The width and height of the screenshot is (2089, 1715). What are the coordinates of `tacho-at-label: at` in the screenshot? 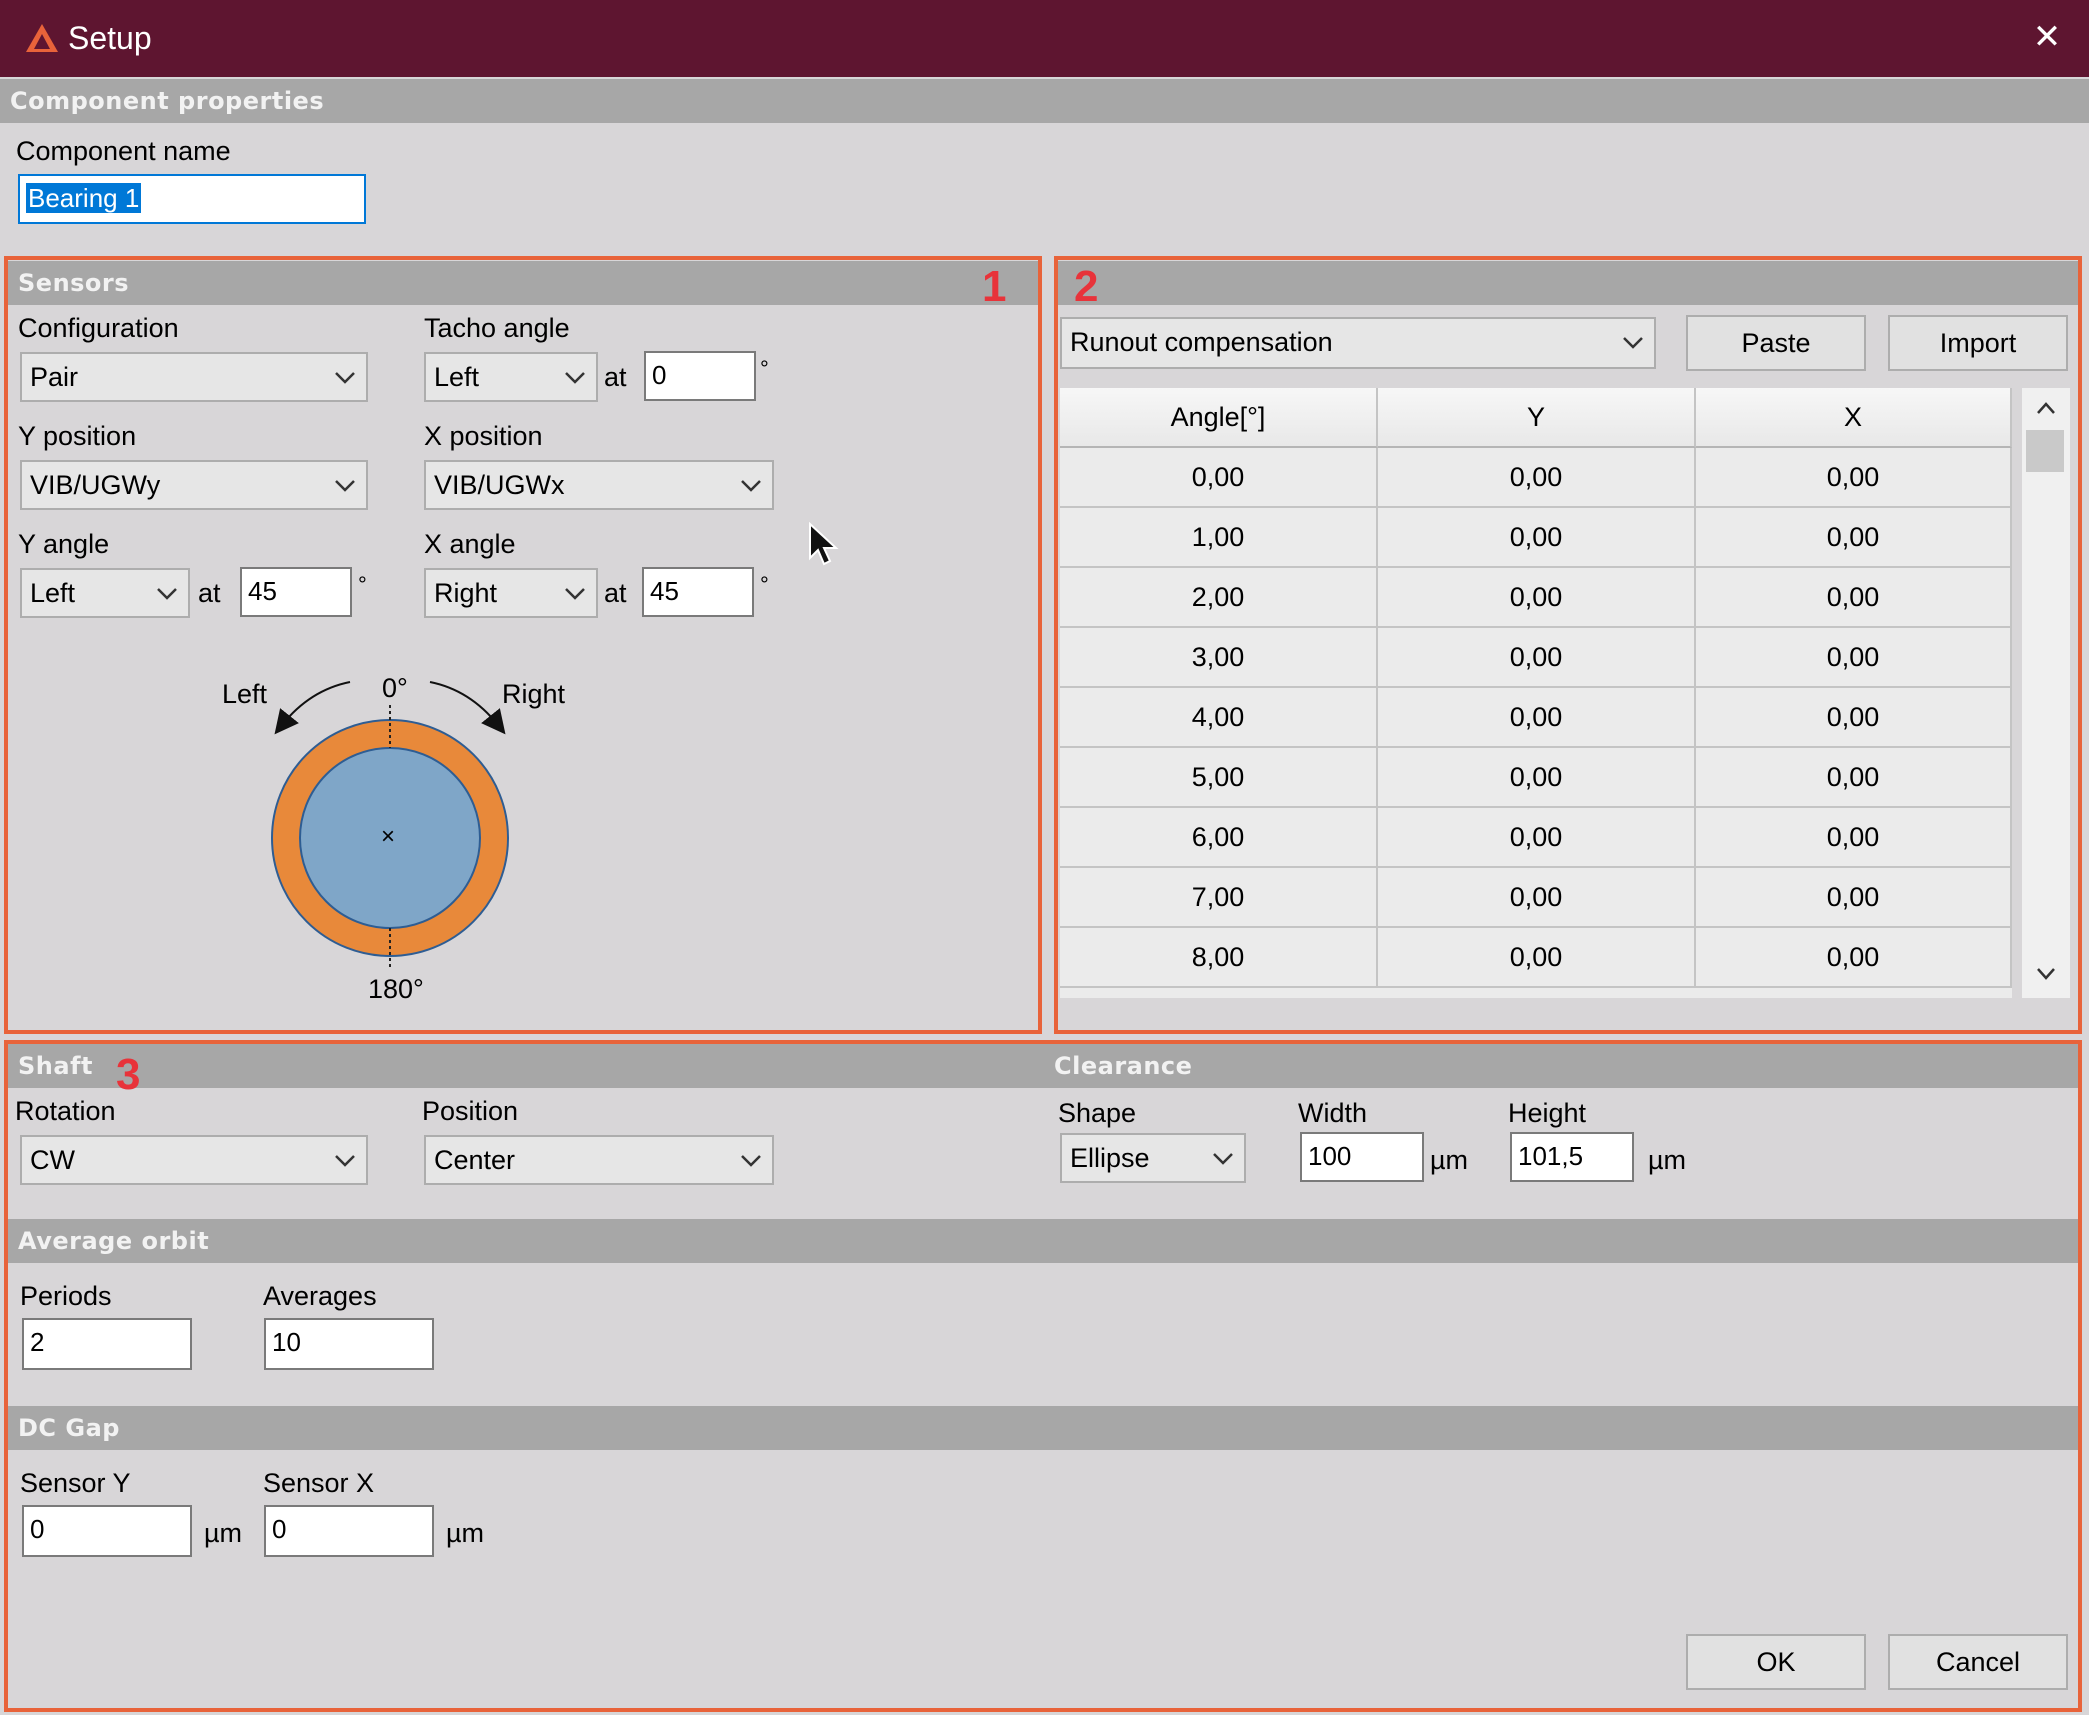 It's located at (615, 377).